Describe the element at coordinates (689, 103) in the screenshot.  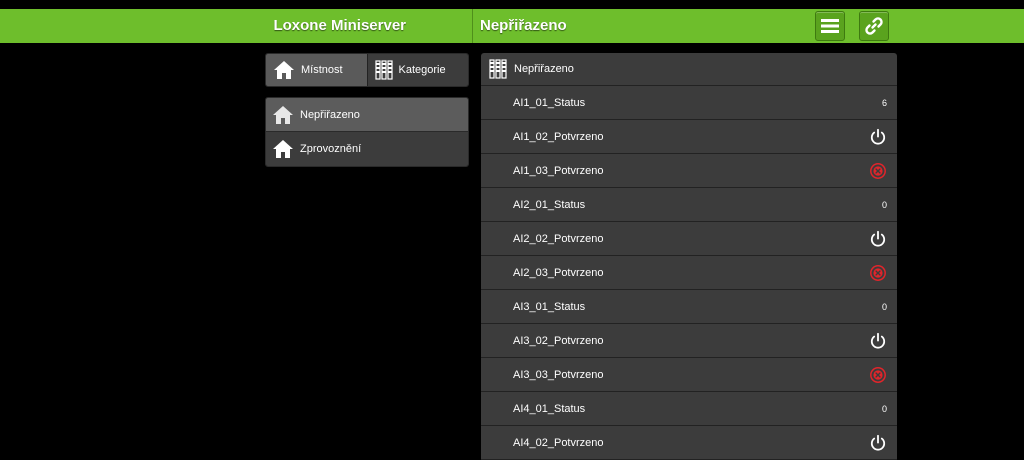
I see `list-row: AI1_01_Status 6` at that location.